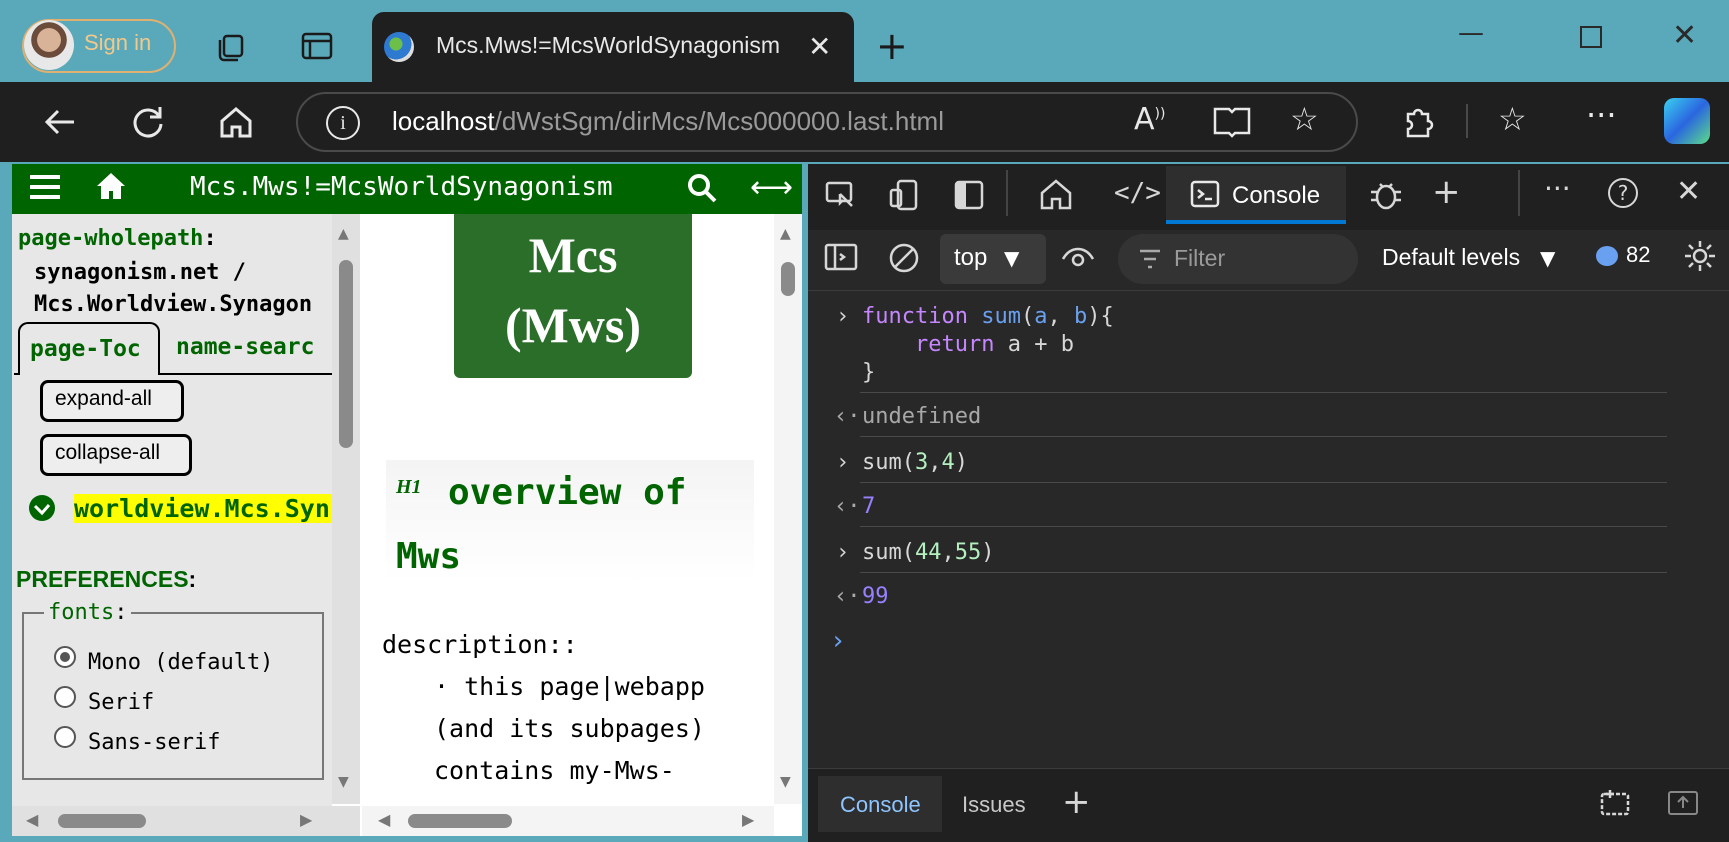 The width and height of the screenshot is (1729, 842). I want to click on customize-more-icon: ···, so click(1557, 188).